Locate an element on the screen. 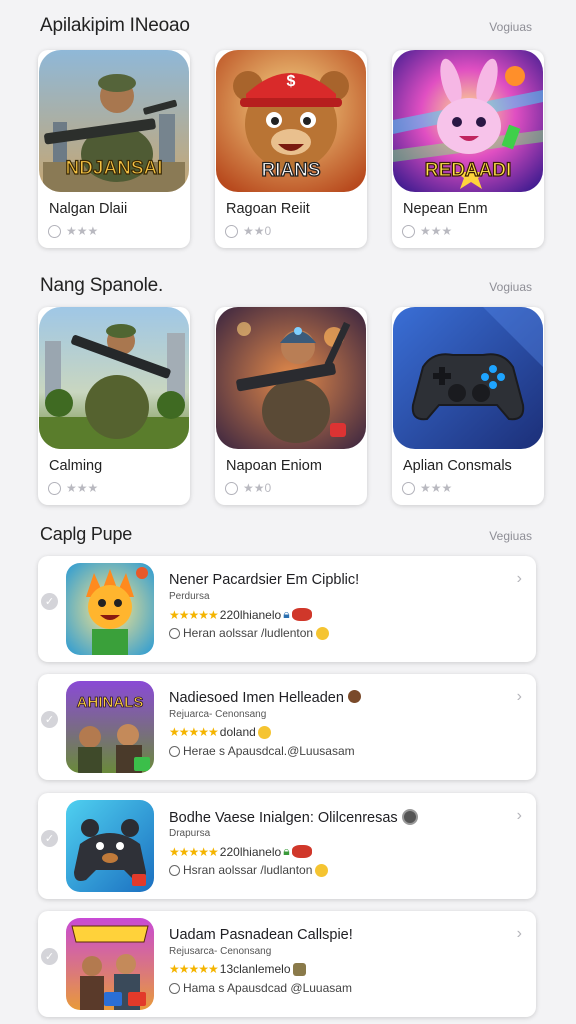 This screenshot has width=576, height=1024. list-item-subtitle: Perdursa is located at coordinates (189, 596).